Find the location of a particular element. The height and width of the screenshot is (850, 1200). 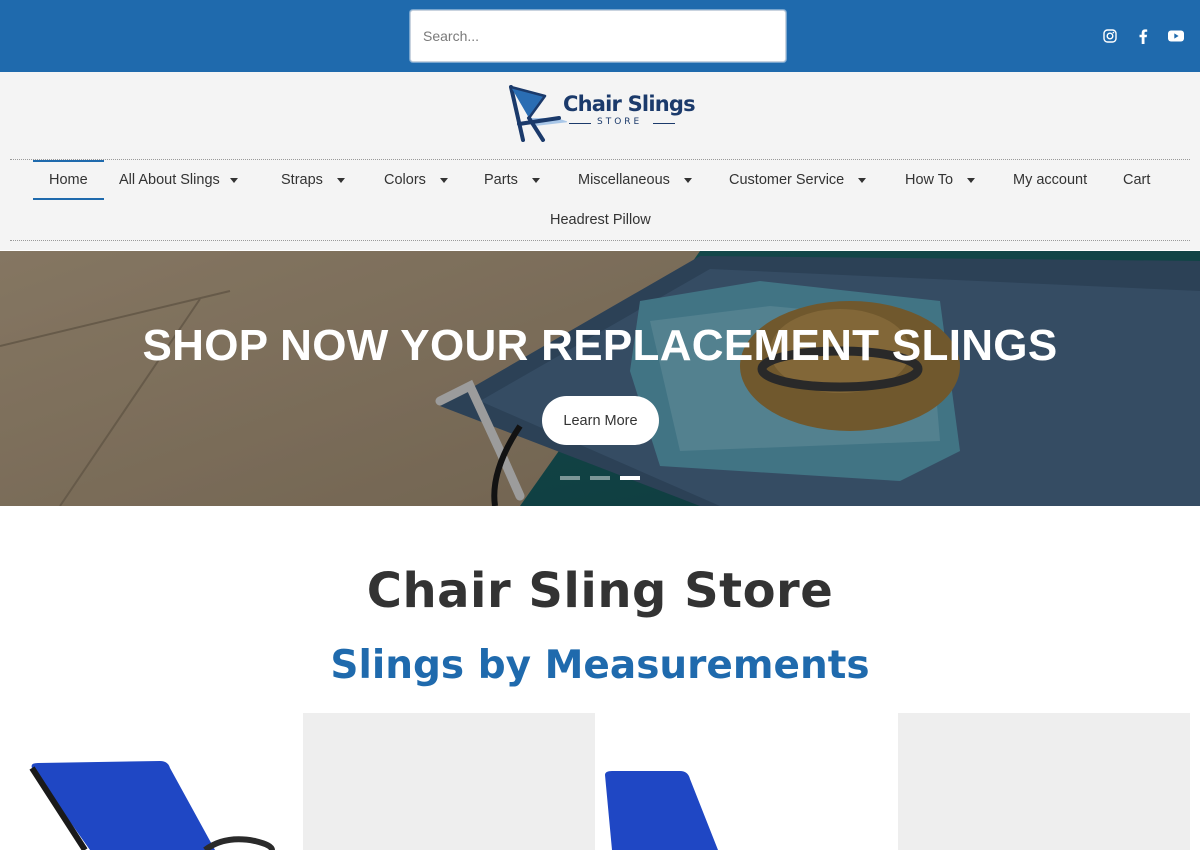

chair-logo-icon is located at coordinates (538, 113).